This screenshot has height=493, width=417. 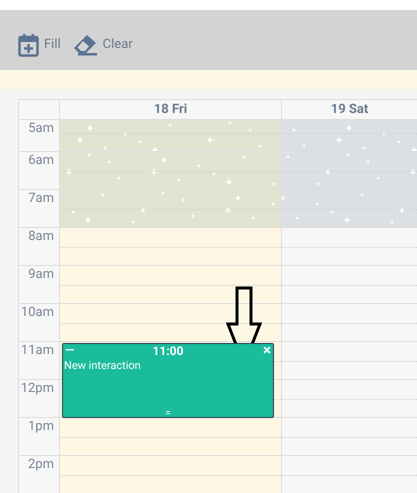 I want to click on hour-label: 6am, so click(x=41, y=161).